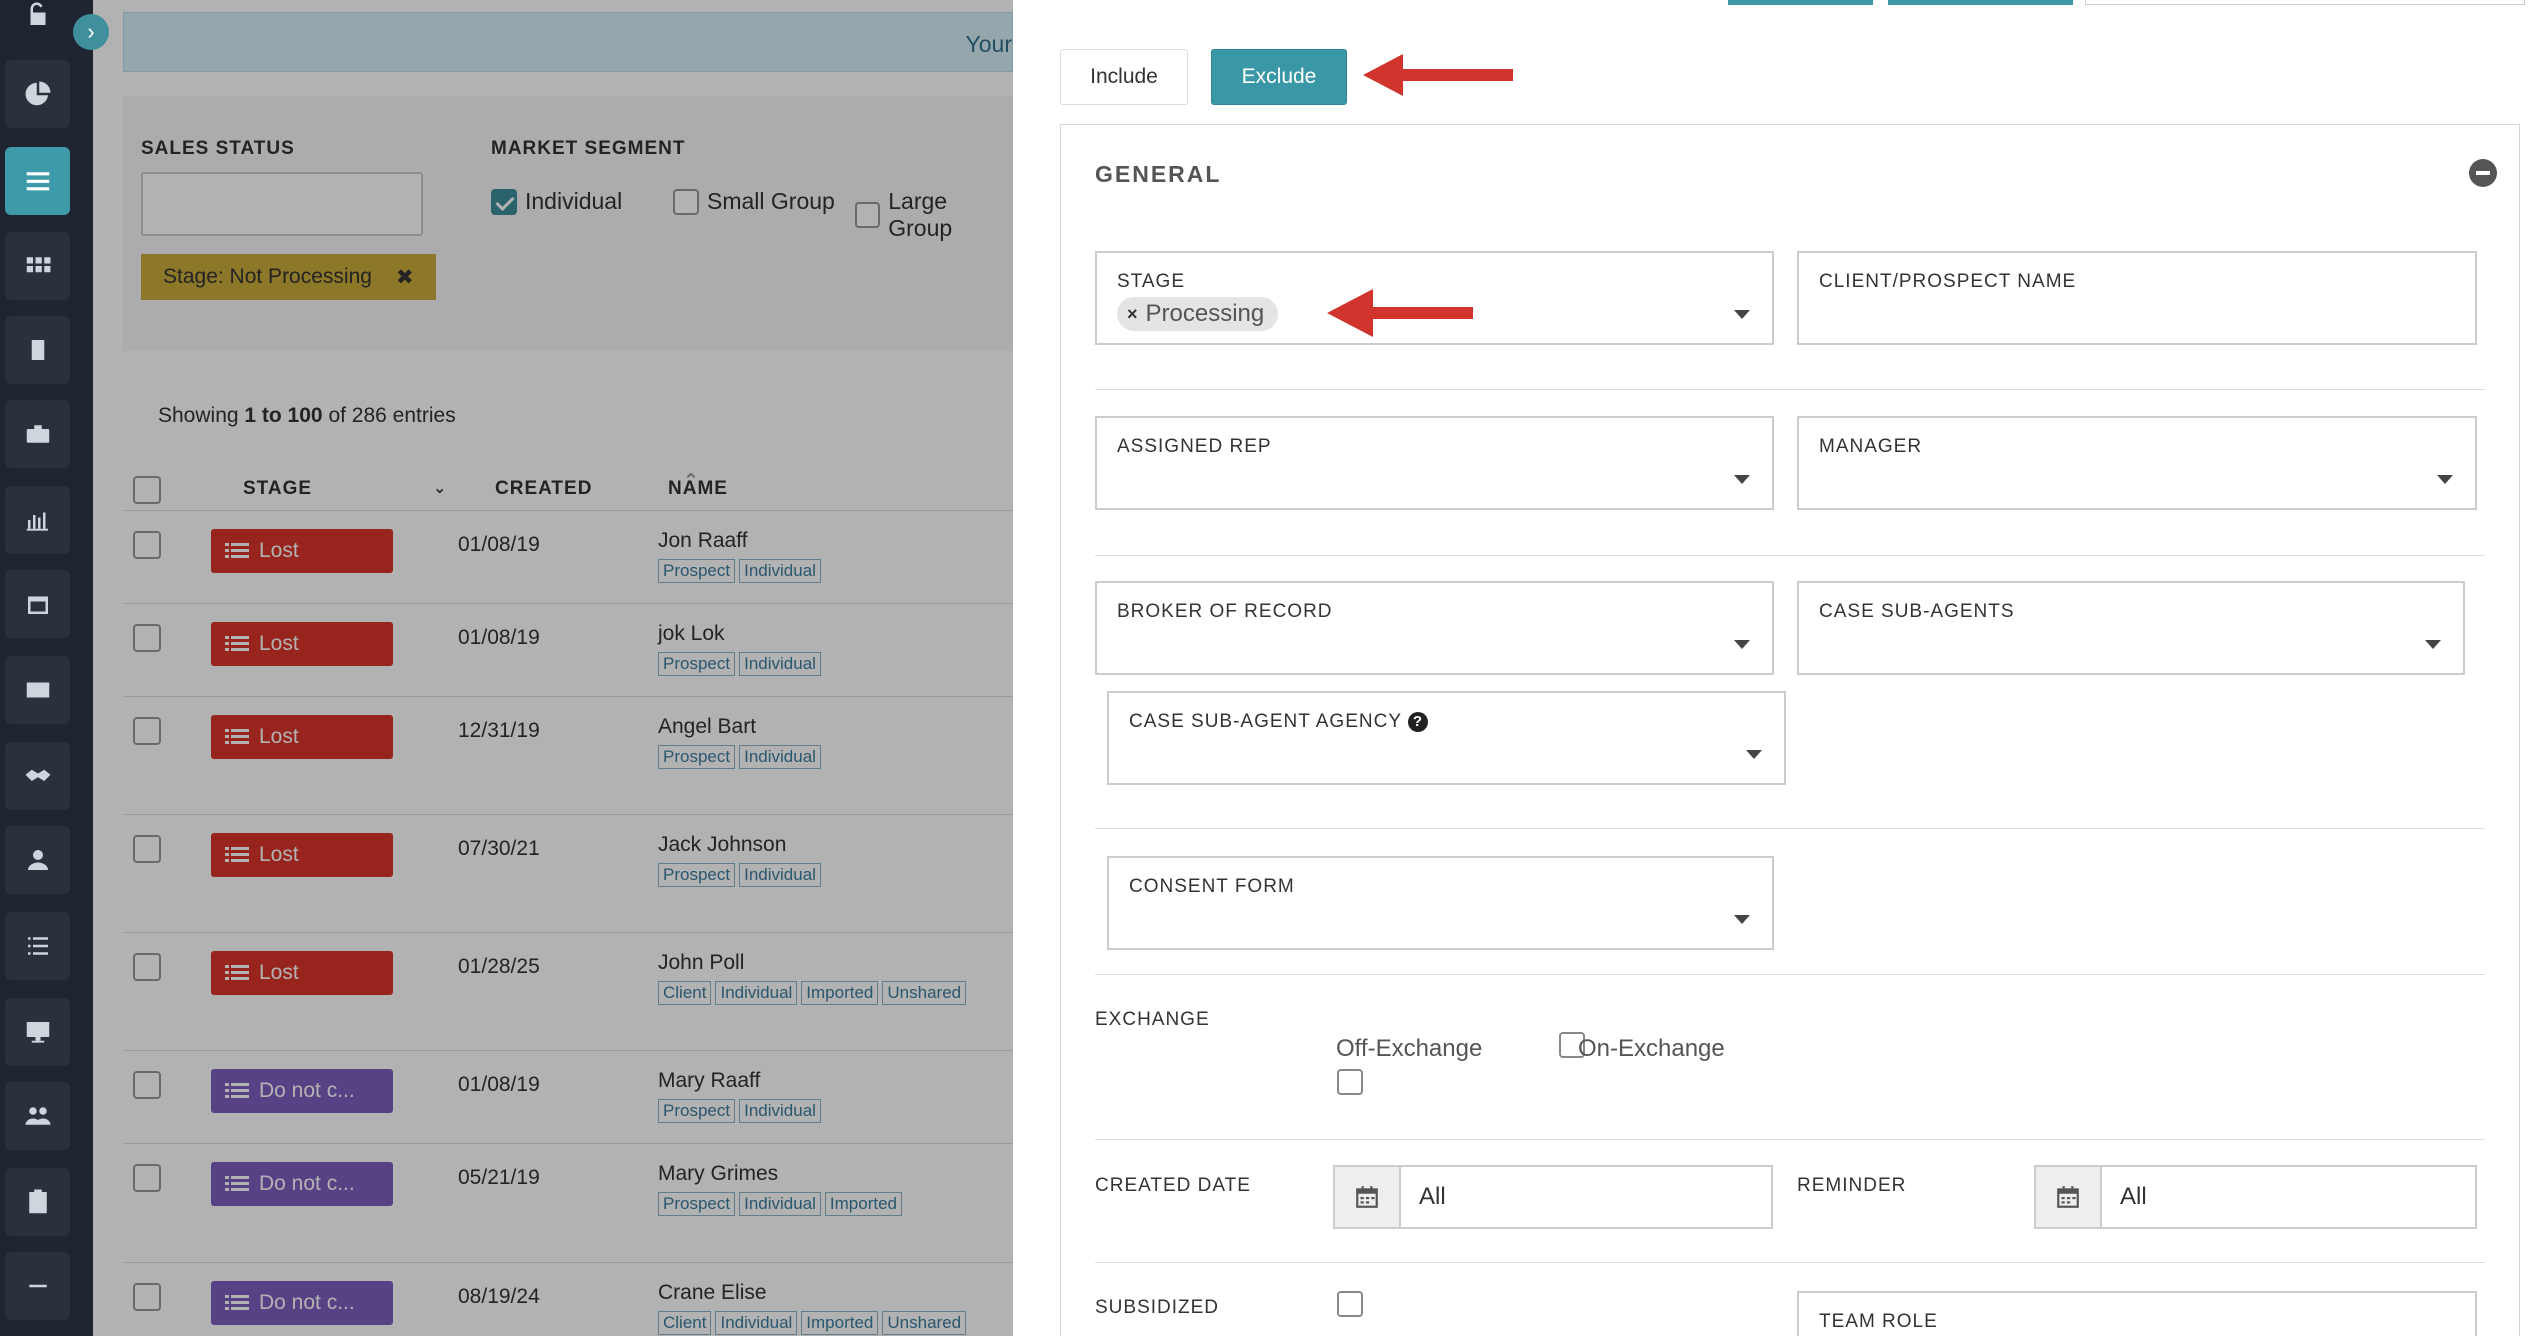  What do you see at coordinates (1225, 611) in the screenshot?
I see `broker-label: BROKER OF RECORD` at bounding box center [1225, 611].